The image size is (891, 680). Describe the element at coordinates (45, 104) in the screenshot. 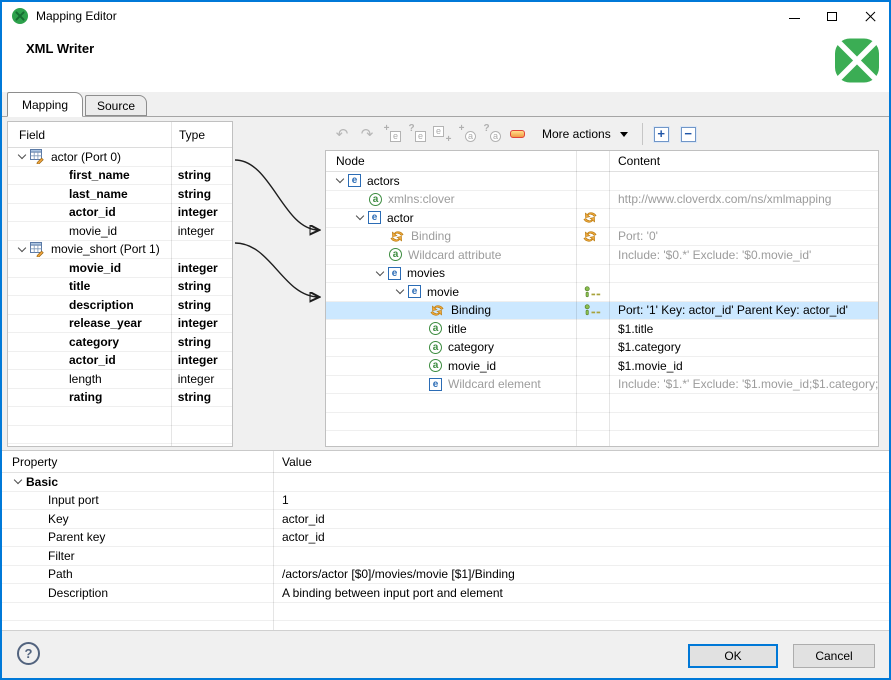

I see `tab-mapping: Mapping` at that location.